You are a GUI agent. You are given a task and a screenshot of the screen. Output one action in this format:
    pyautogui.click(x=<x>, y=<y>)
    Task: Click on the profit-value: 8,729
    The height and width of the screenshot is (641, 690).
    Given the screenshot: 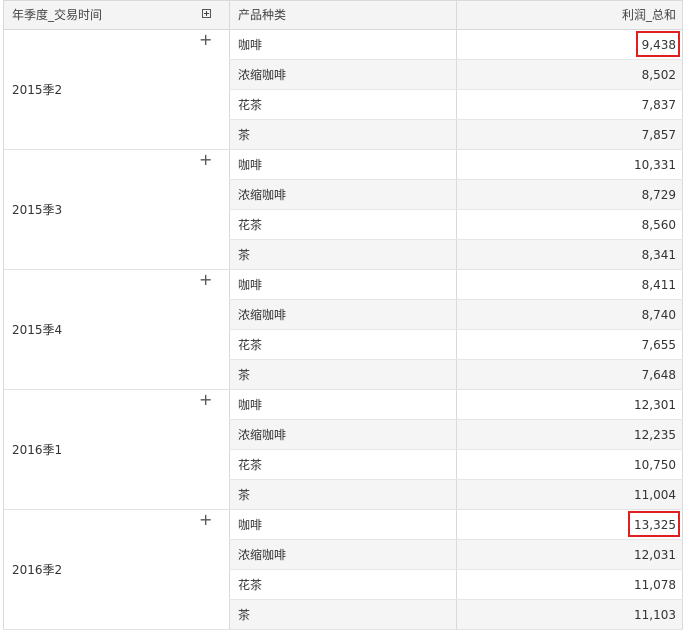 What is the action you would take?
    pyautogui.click(x=658, y=195)
    